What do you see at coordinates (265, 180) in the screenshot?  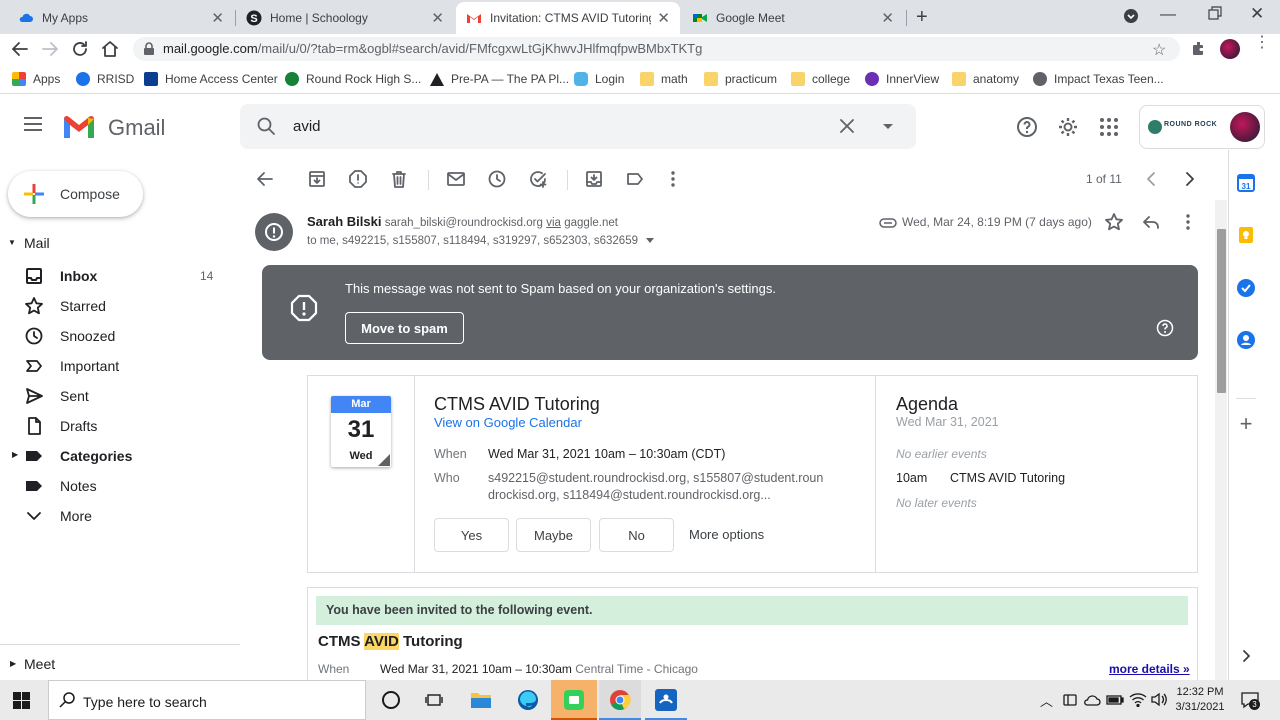 I see `back-to-search-icon` at bounding box center [265, 180].